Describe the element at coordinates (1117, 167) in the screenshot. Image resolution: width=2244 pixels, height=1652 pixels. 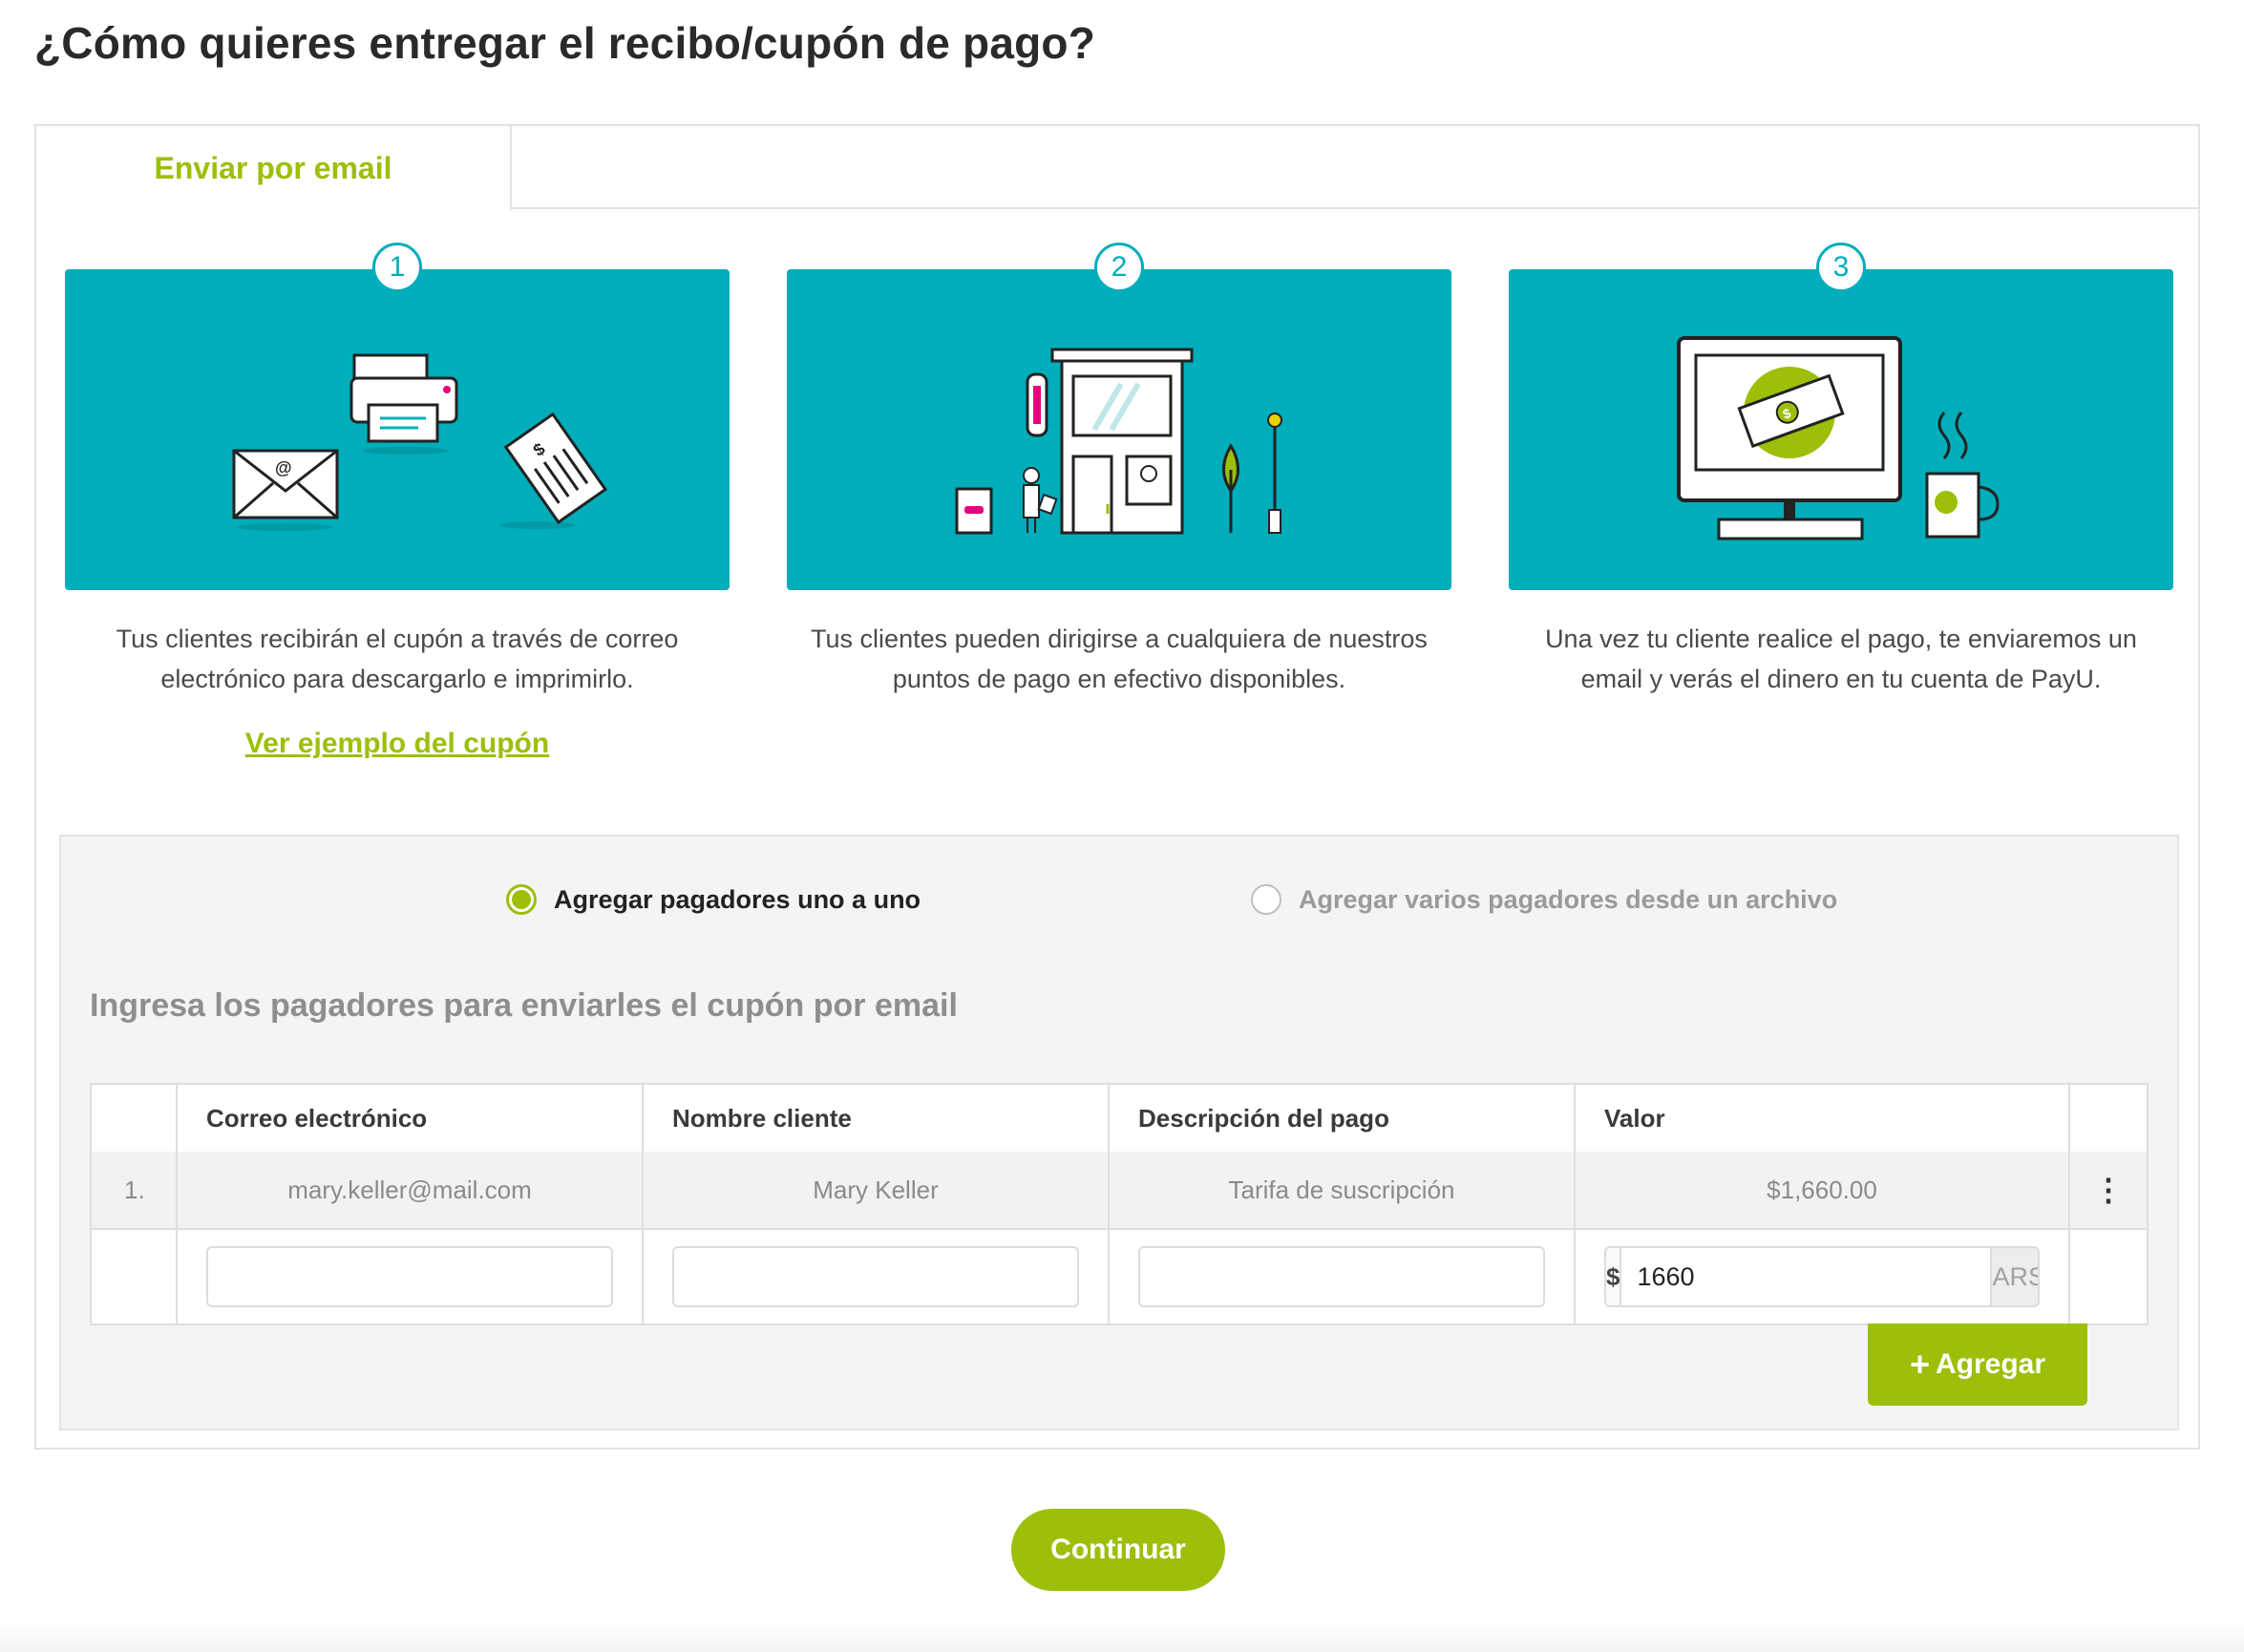
I see `tab-bar: Enviar por email` at that location.